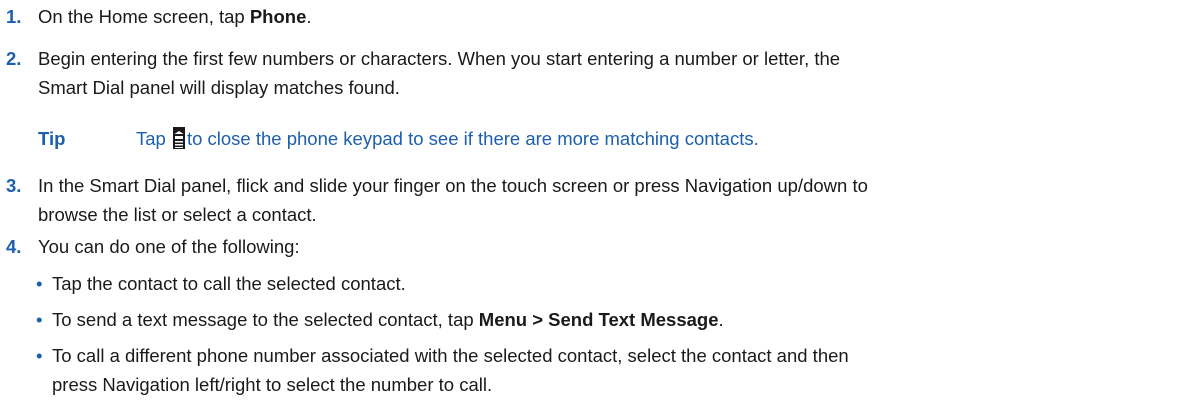  What do you see at coordinates (14, 246) in the screenshot?
I see `step-number: 4.` at bounding box center [14, 246].